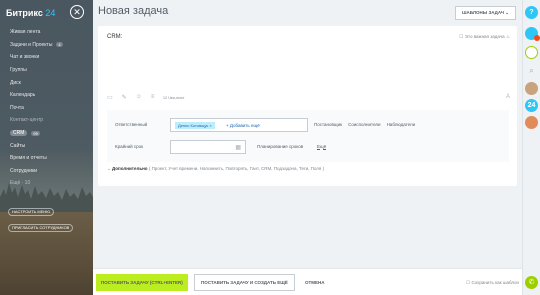  Describe the element at coordinates (173, 97) in the screenshot. I see `checklist-button: ☑ Чек-лист` at that location.